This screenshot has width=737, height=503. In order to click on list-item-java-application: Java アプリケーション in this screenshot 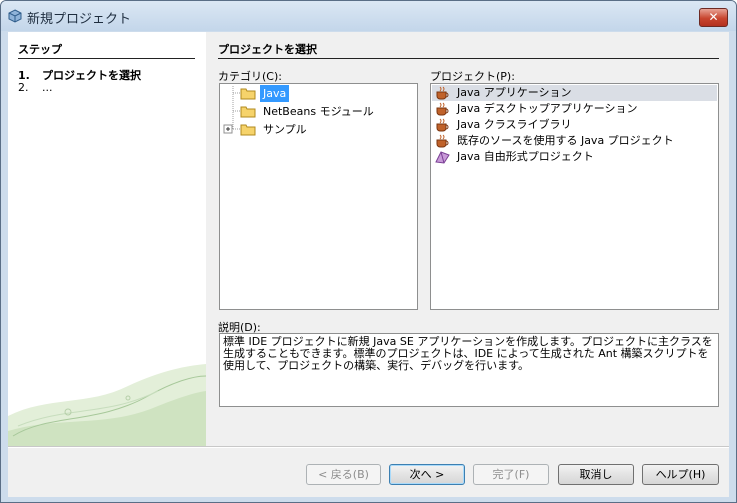, I will do `click(574, 93)`.